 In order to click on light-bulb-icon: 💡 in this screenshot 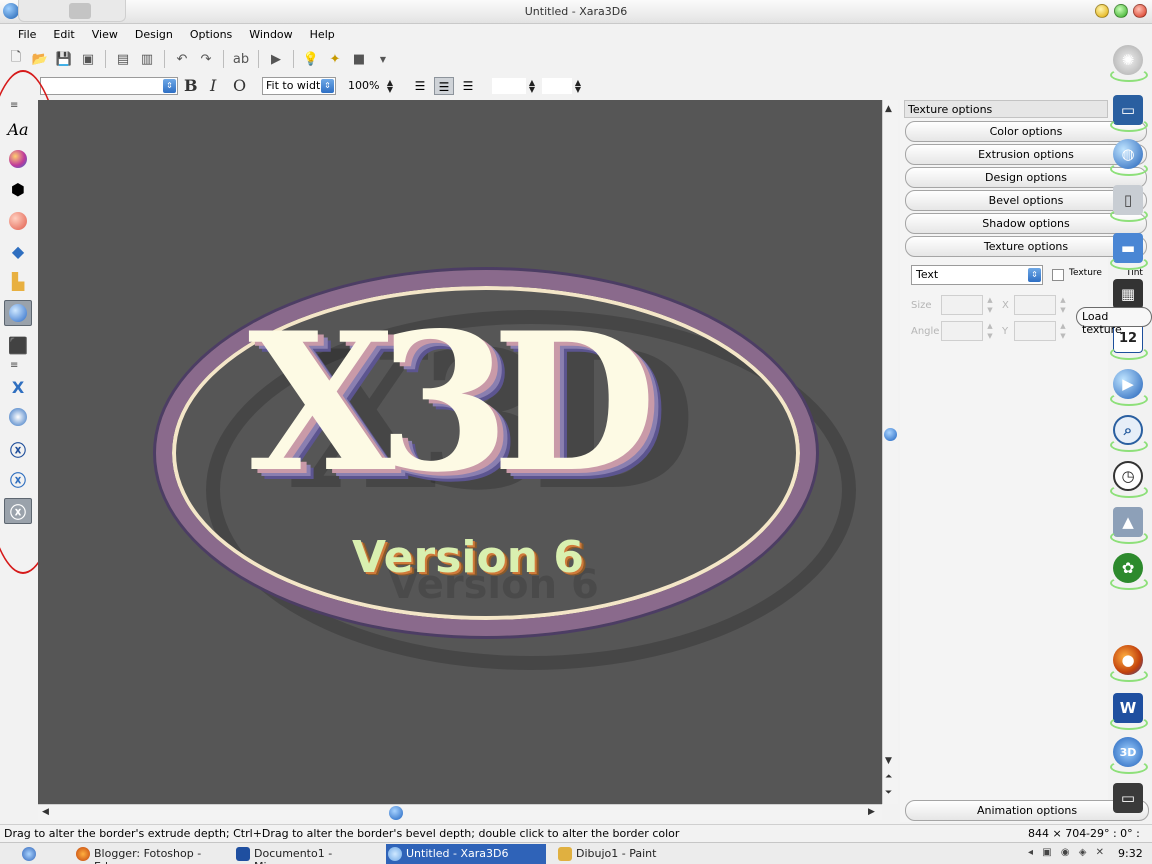, I will do `click(311, 59)`.